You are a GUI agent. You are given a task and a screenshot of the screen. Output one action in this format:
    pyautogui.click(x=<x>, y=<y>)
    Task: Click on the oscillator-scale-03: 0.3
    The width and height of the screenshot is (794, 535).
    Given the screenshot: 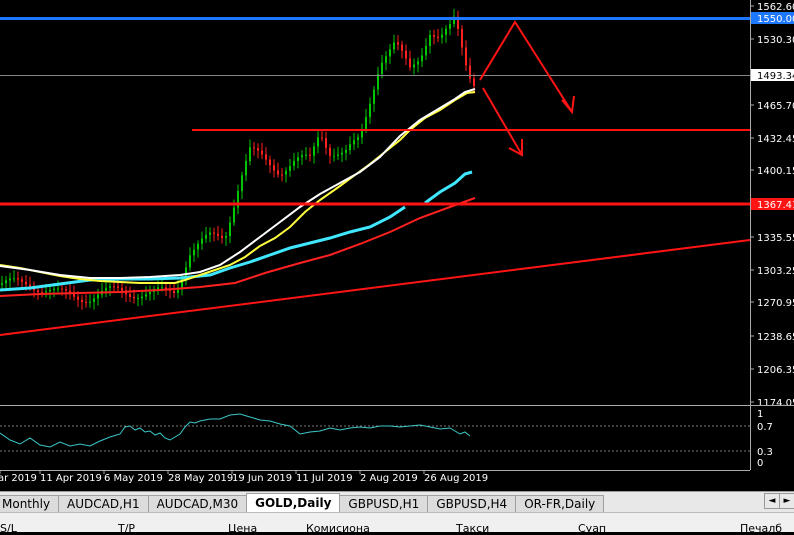 What is the action you would take?
    pyautogui.click(x=765, y=452)
    